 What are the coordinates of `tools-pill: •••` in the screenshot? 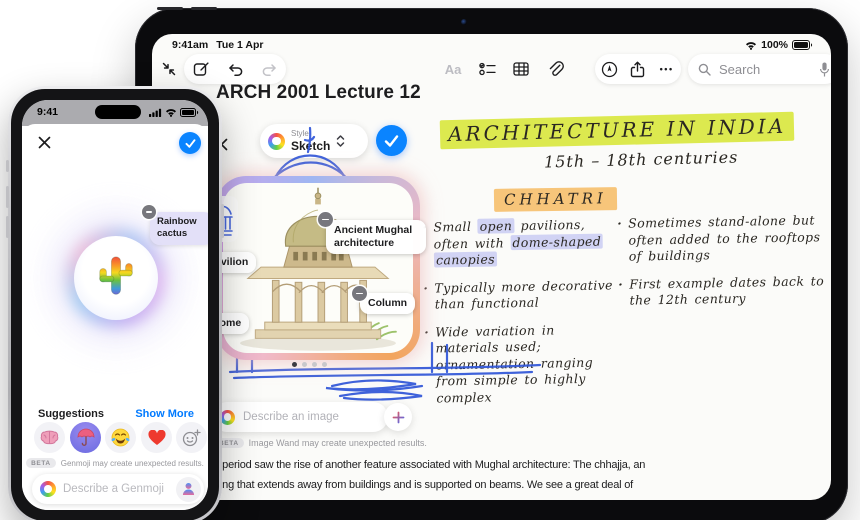 It's located at (638, 69).